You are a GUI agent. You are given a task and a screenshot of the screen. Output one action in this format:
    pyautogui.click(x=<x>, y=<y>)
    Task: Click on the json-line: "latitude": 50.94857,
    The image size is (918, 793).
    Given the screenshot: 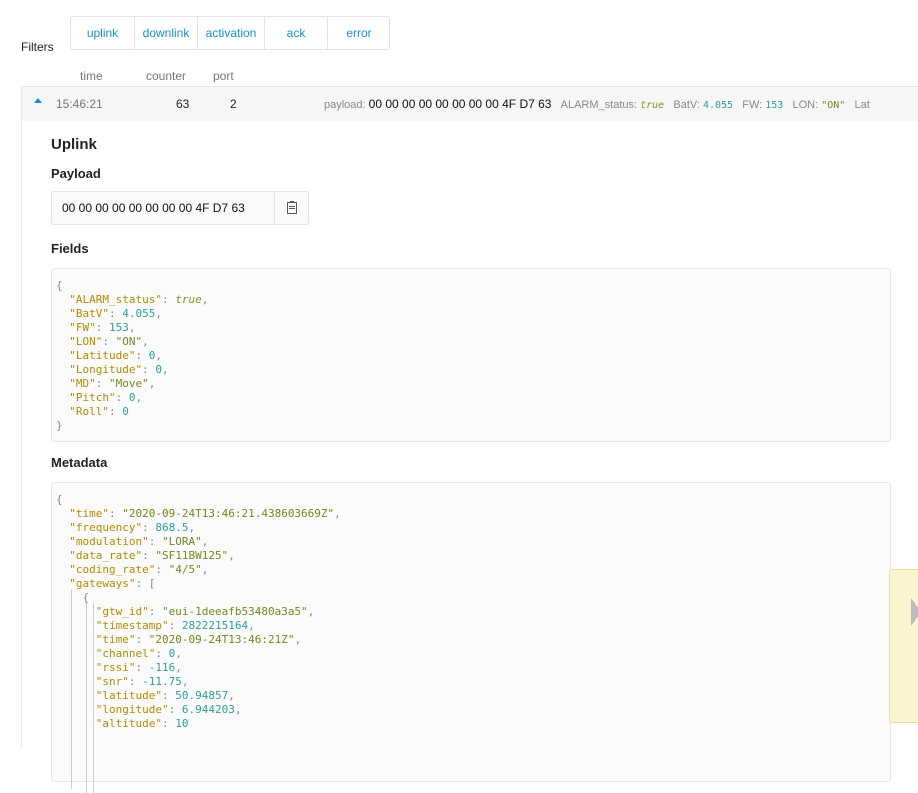 What is the action you would take?
    pyautogui.click(x=198, y=696)
    